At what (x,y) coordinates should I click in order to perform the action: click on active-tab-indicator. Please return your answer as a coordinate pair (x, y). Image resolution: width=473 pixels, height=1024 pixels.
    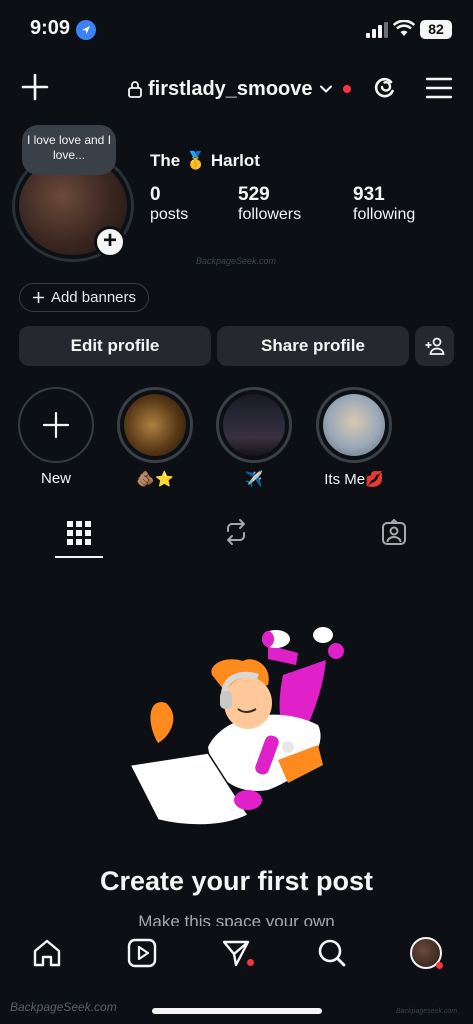
    Looking at the image, I should click on (79, 557).